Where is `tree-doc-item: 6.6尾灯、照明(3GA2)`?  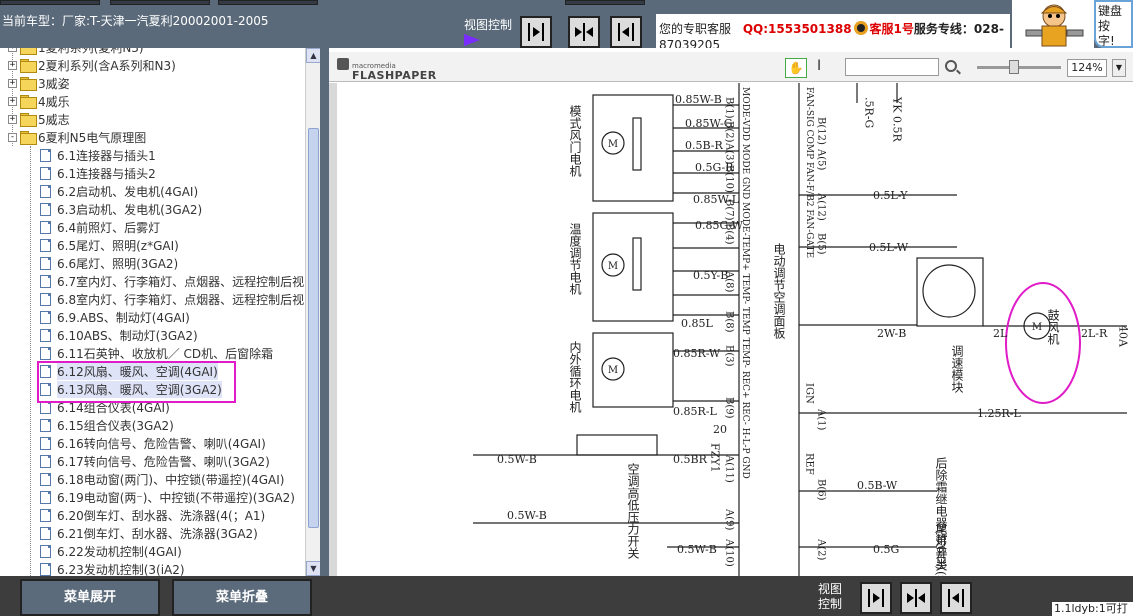 tree-doc-item: 6.6尾灯、照明(3GA2) is located at coordinates (109, 263).